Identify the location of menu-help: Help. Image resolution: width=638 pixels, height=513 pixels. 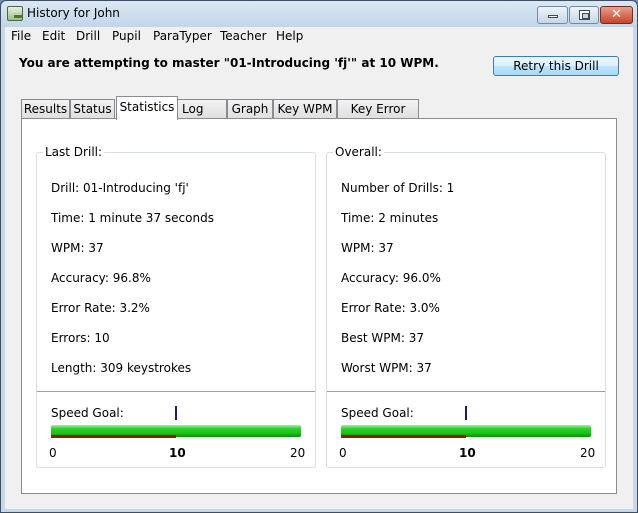
(289, 36).